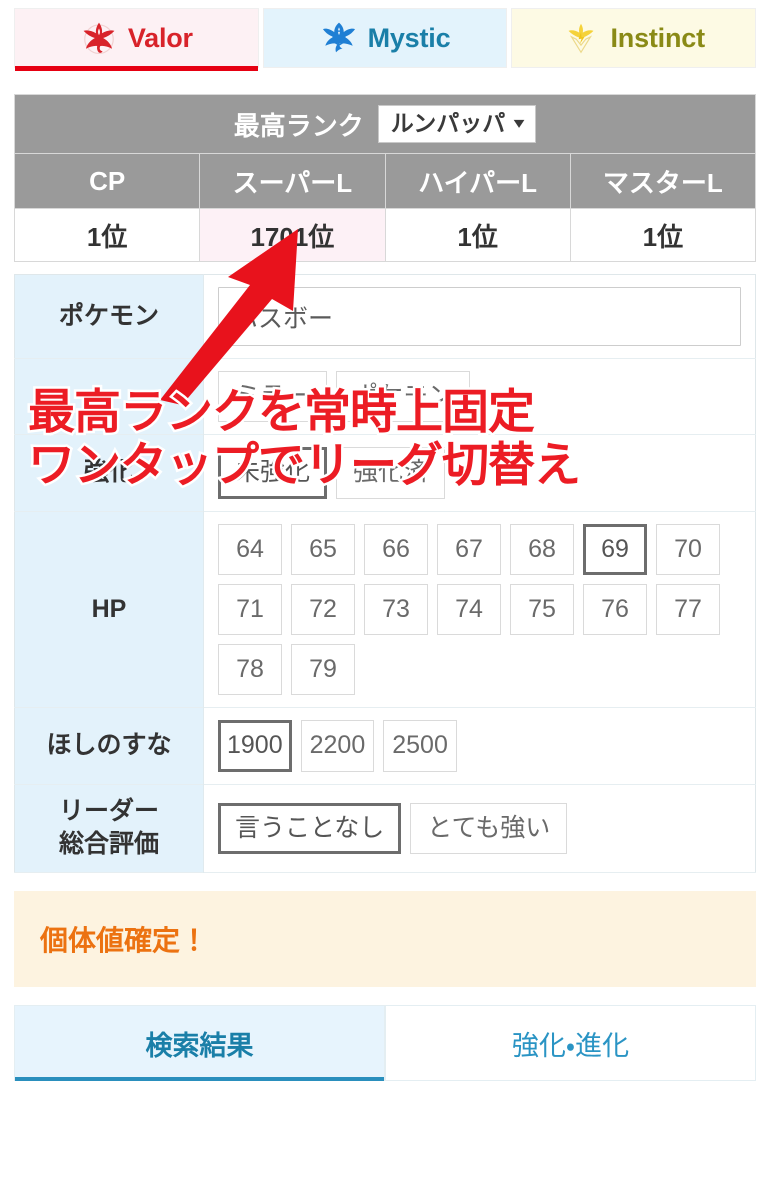  I want to click on form-label-leader-rating-line1: リーダー, so click(108, 810).